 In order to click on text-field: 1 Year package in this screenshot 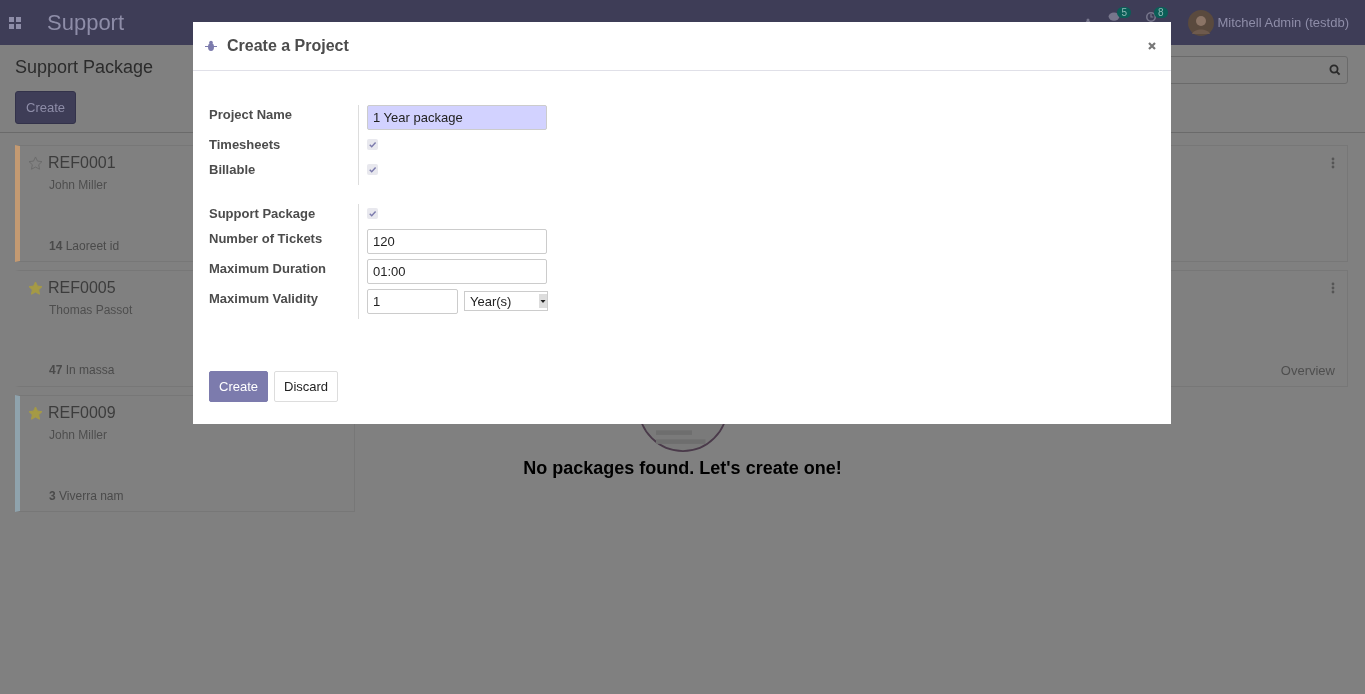, I will do `click(457, 117)`.